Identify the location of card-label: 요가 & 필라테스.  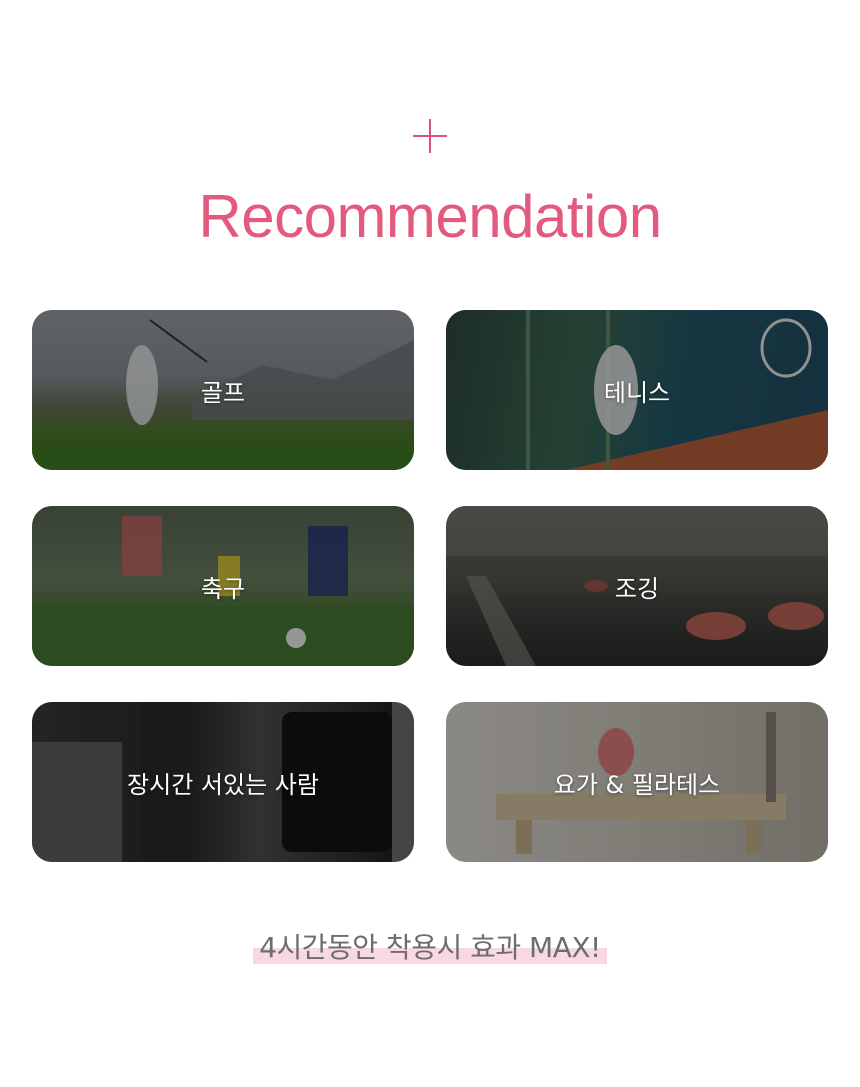
(637, 784).